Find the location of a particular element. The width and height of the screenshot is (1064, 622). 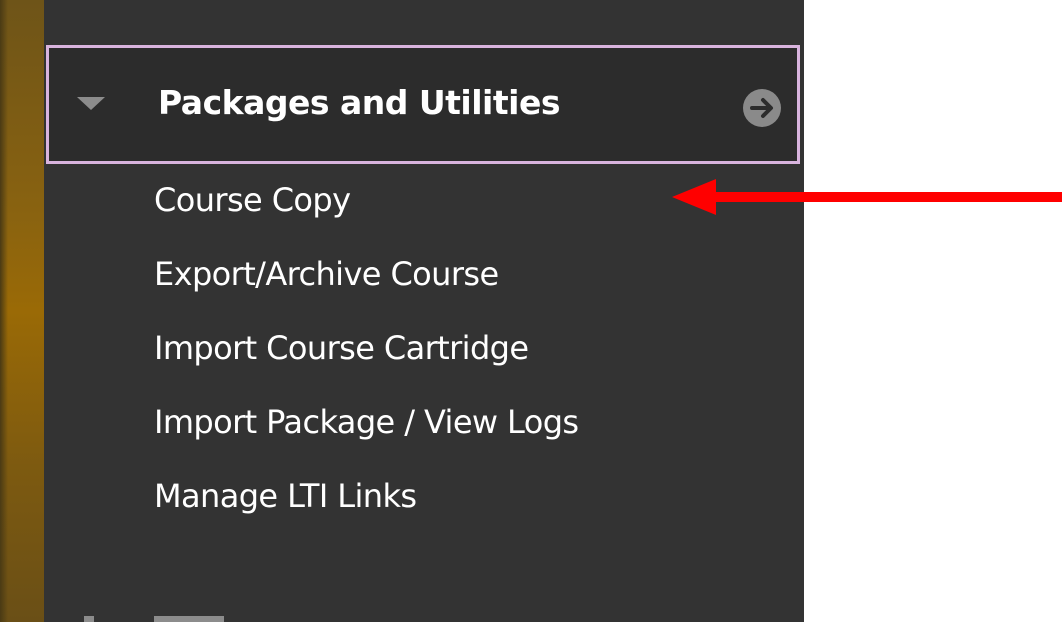

menu-item-import-package-view-logs: Import Package / View Logs is located at coordinates (366, 427).